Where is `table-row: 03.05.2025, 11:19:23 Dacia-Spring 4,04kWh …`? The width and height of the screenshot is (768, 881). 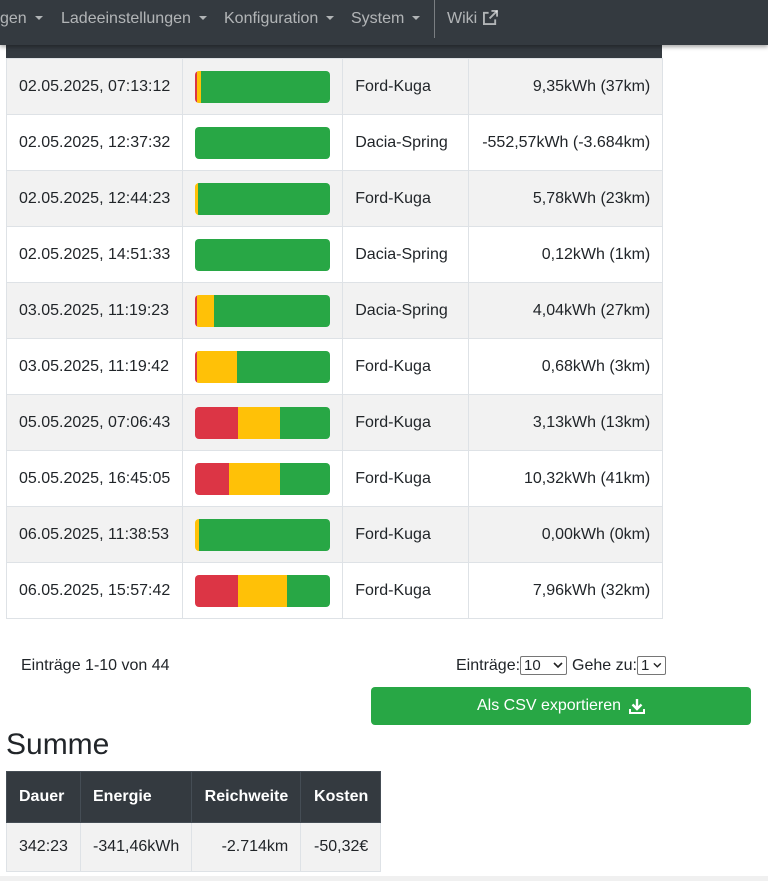 table-row: 03.05.2025, 11:19:23 Dacia-Spring 4,04kWh … is located at coordinates (334, 310).